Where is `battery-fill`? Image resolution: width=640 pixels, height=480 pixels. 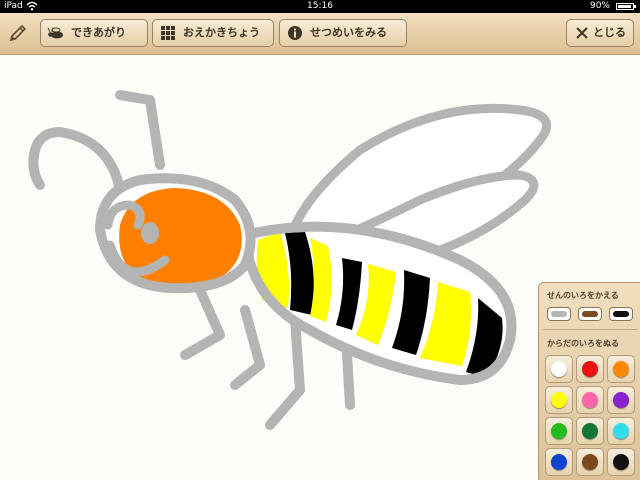
battery-fill is located at coordinates (624, 6).